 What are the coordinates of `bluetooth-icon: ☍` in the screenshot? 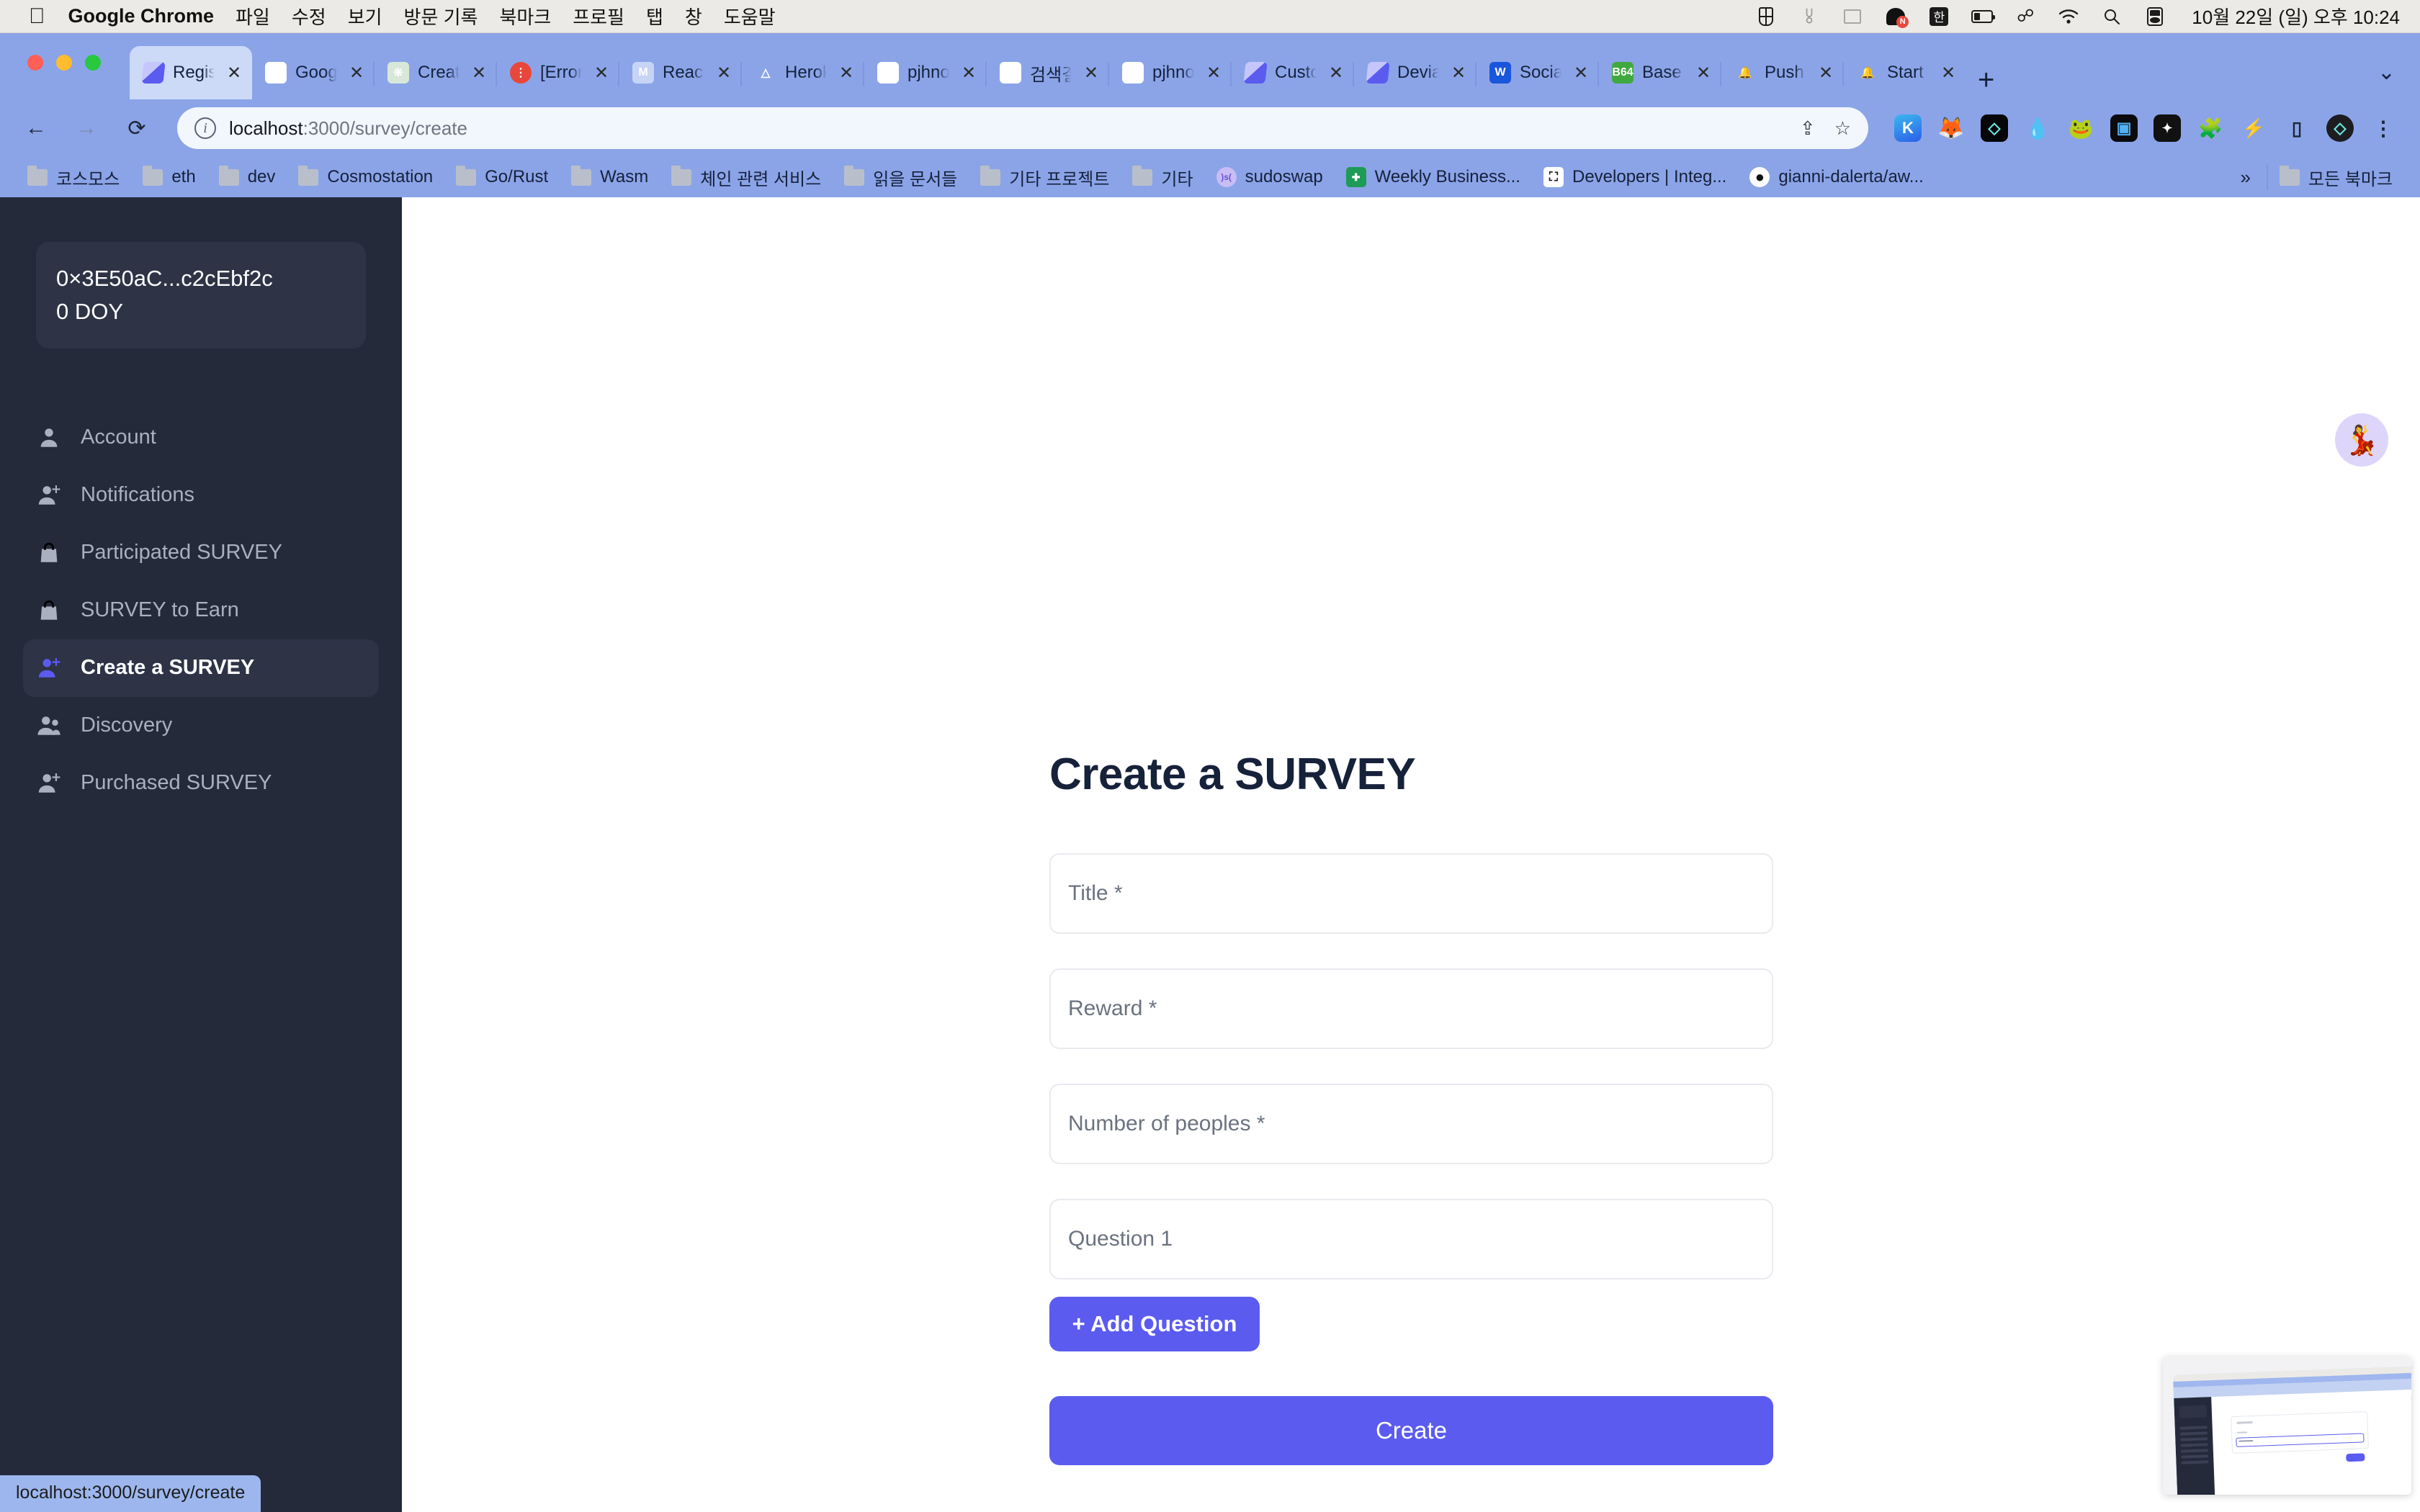 It's located at (2025, 16).